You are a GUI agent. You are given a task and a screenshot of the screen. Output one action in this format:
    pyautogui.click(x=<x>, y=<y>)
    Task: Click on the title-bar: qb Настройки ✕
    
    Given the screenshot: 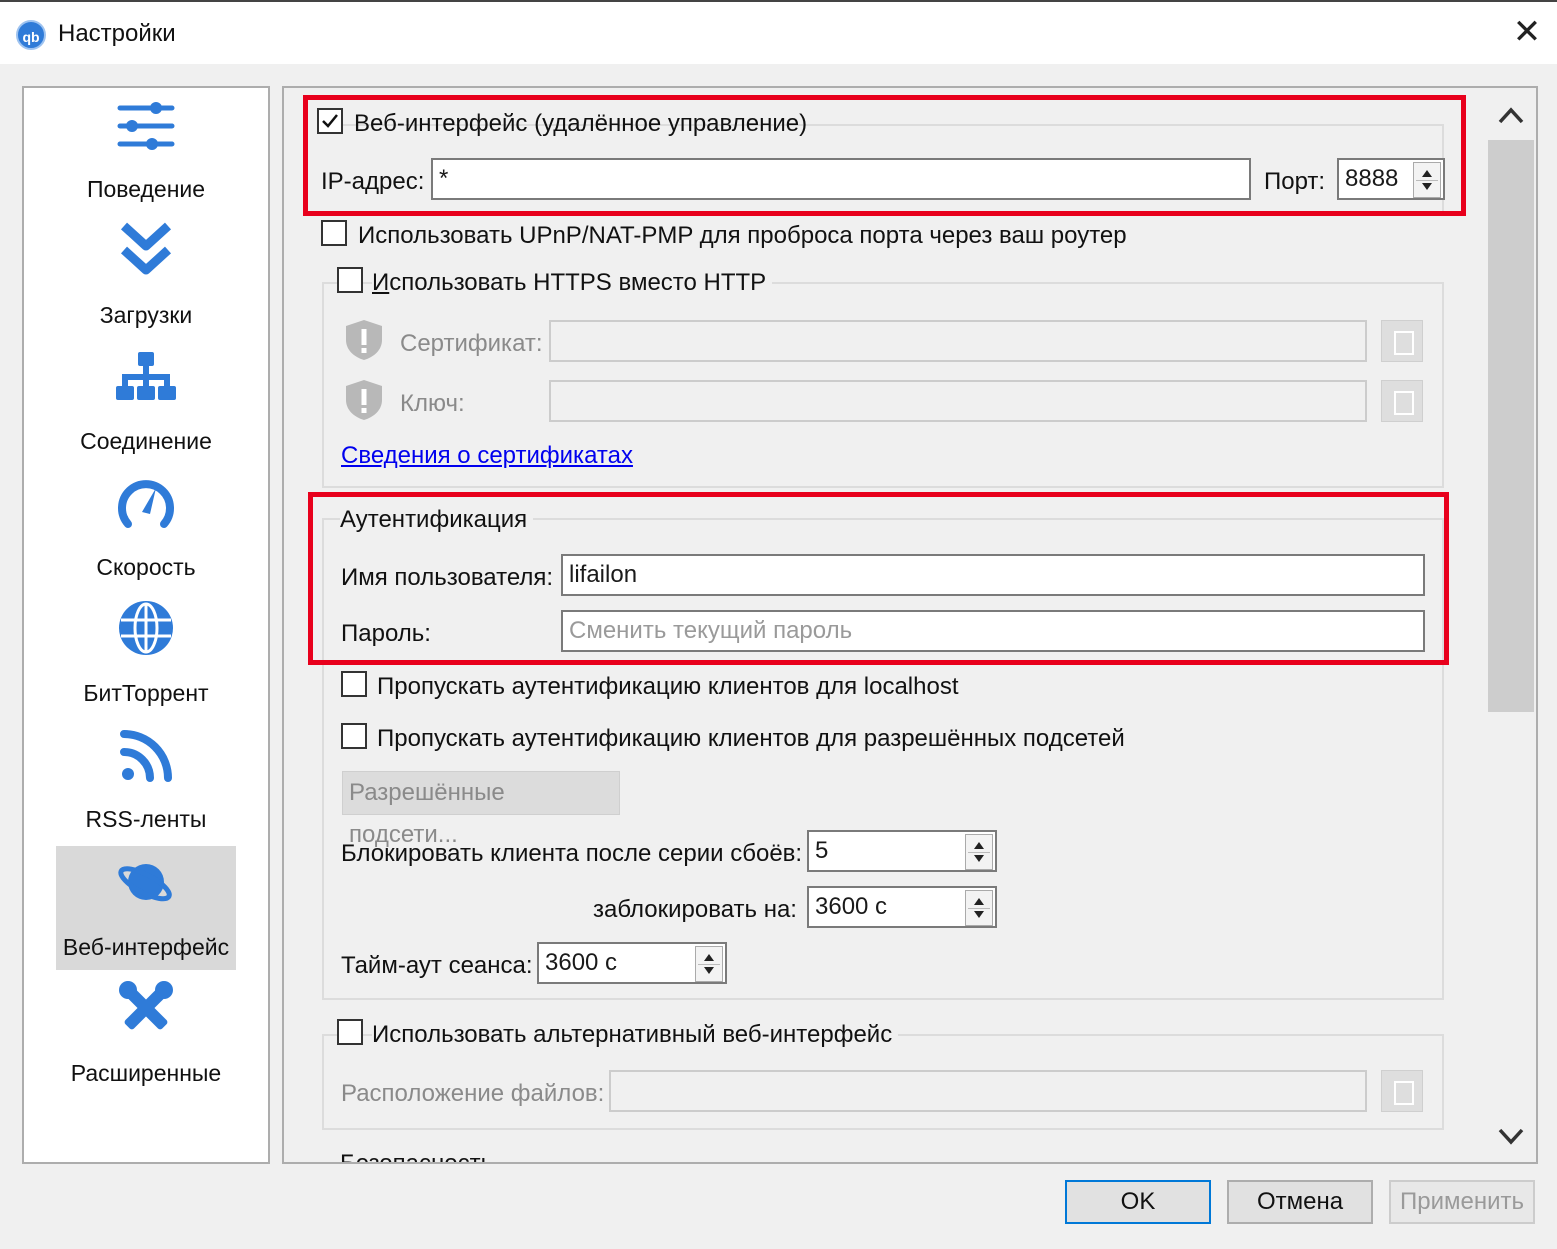 What is the action you would take?
    pyautogui.click(x=778, y=32)
    